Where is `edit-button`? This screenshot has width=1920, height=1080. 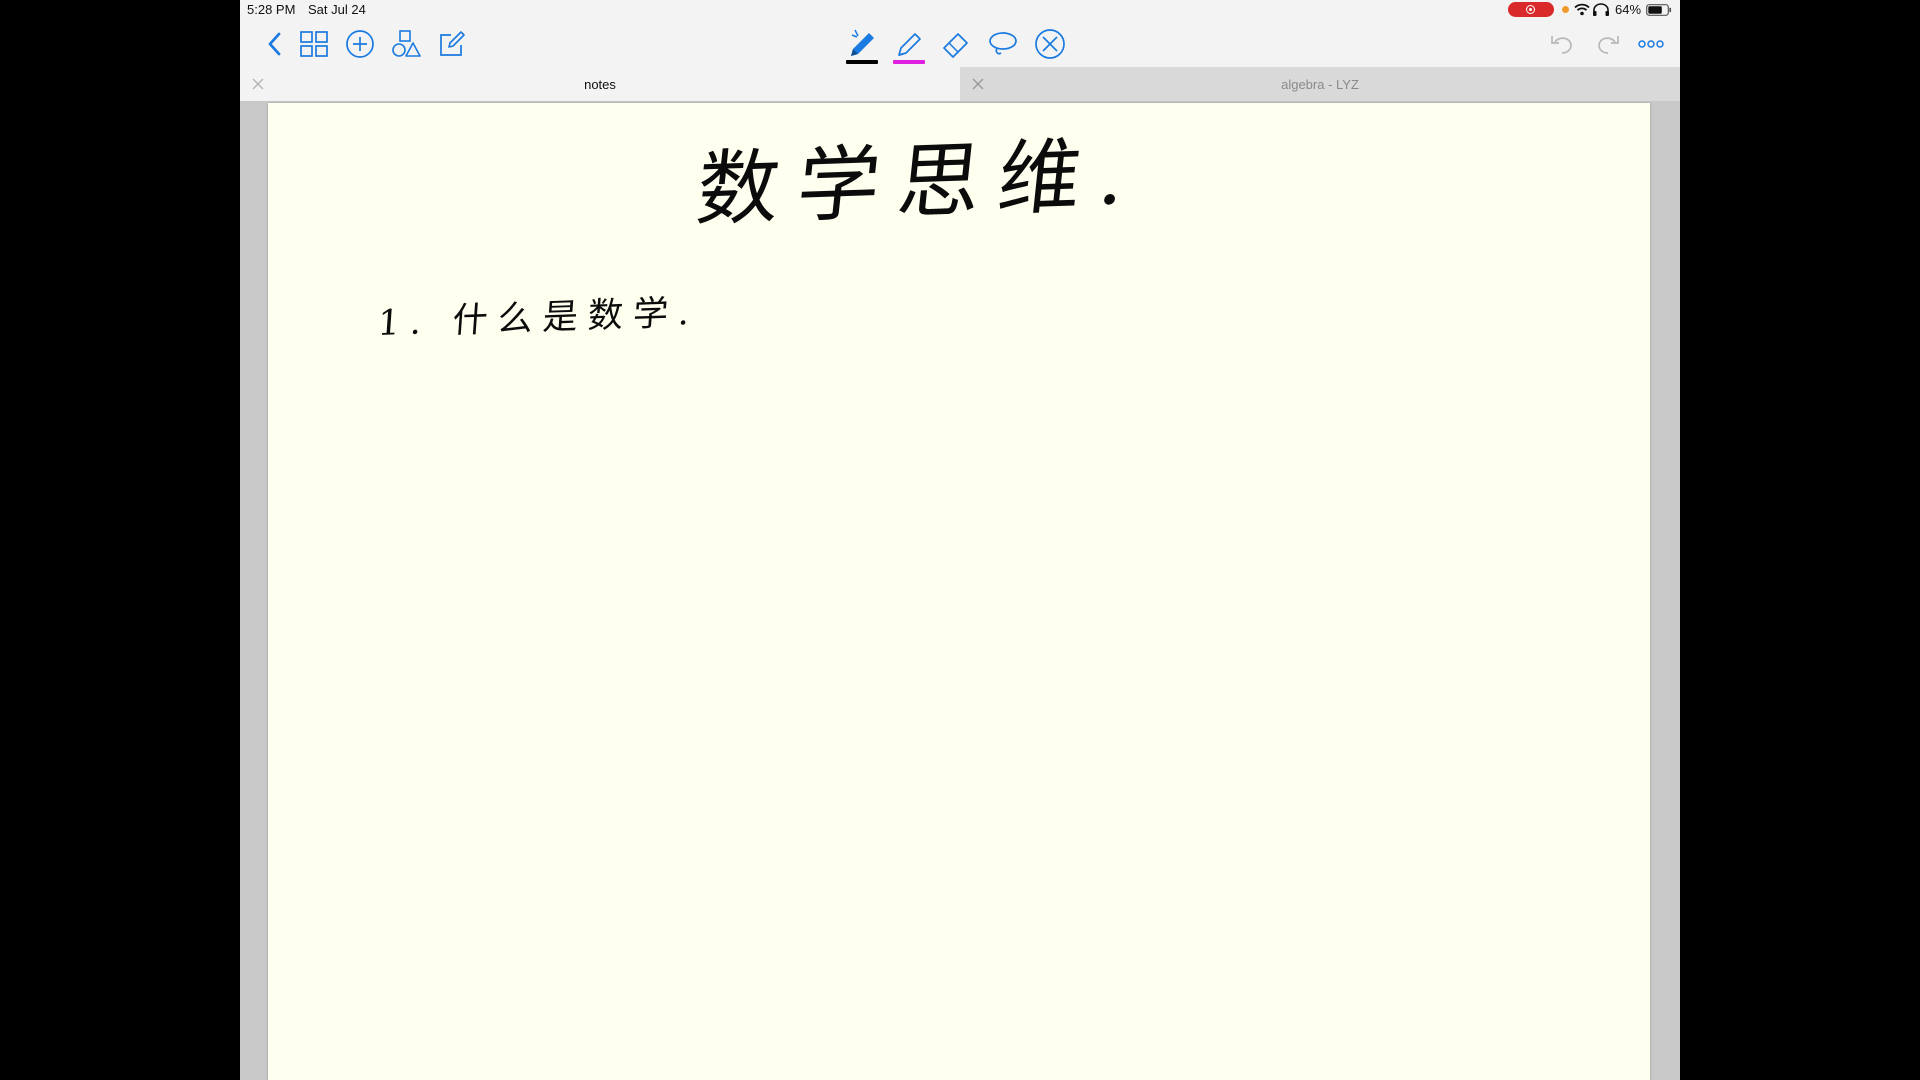 edit-button is located at coordinates (452, 43).